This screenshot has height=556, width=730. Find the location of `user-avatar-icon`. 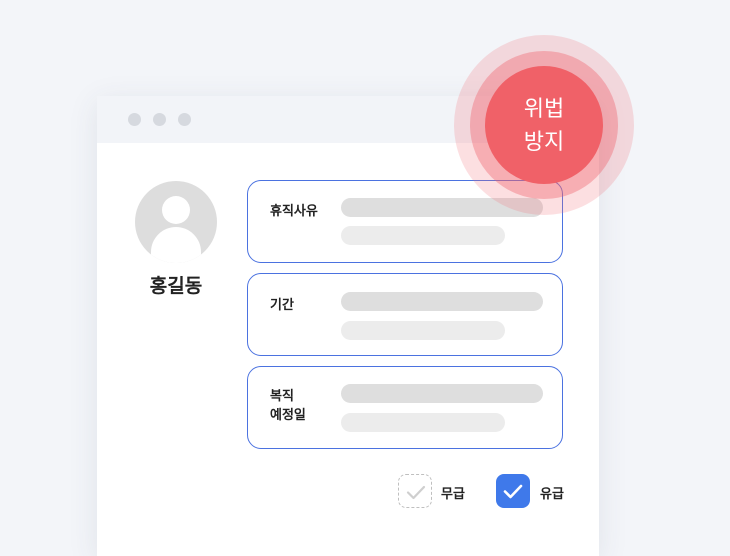

user-avatar-icon is located at coordinates (176, 222).